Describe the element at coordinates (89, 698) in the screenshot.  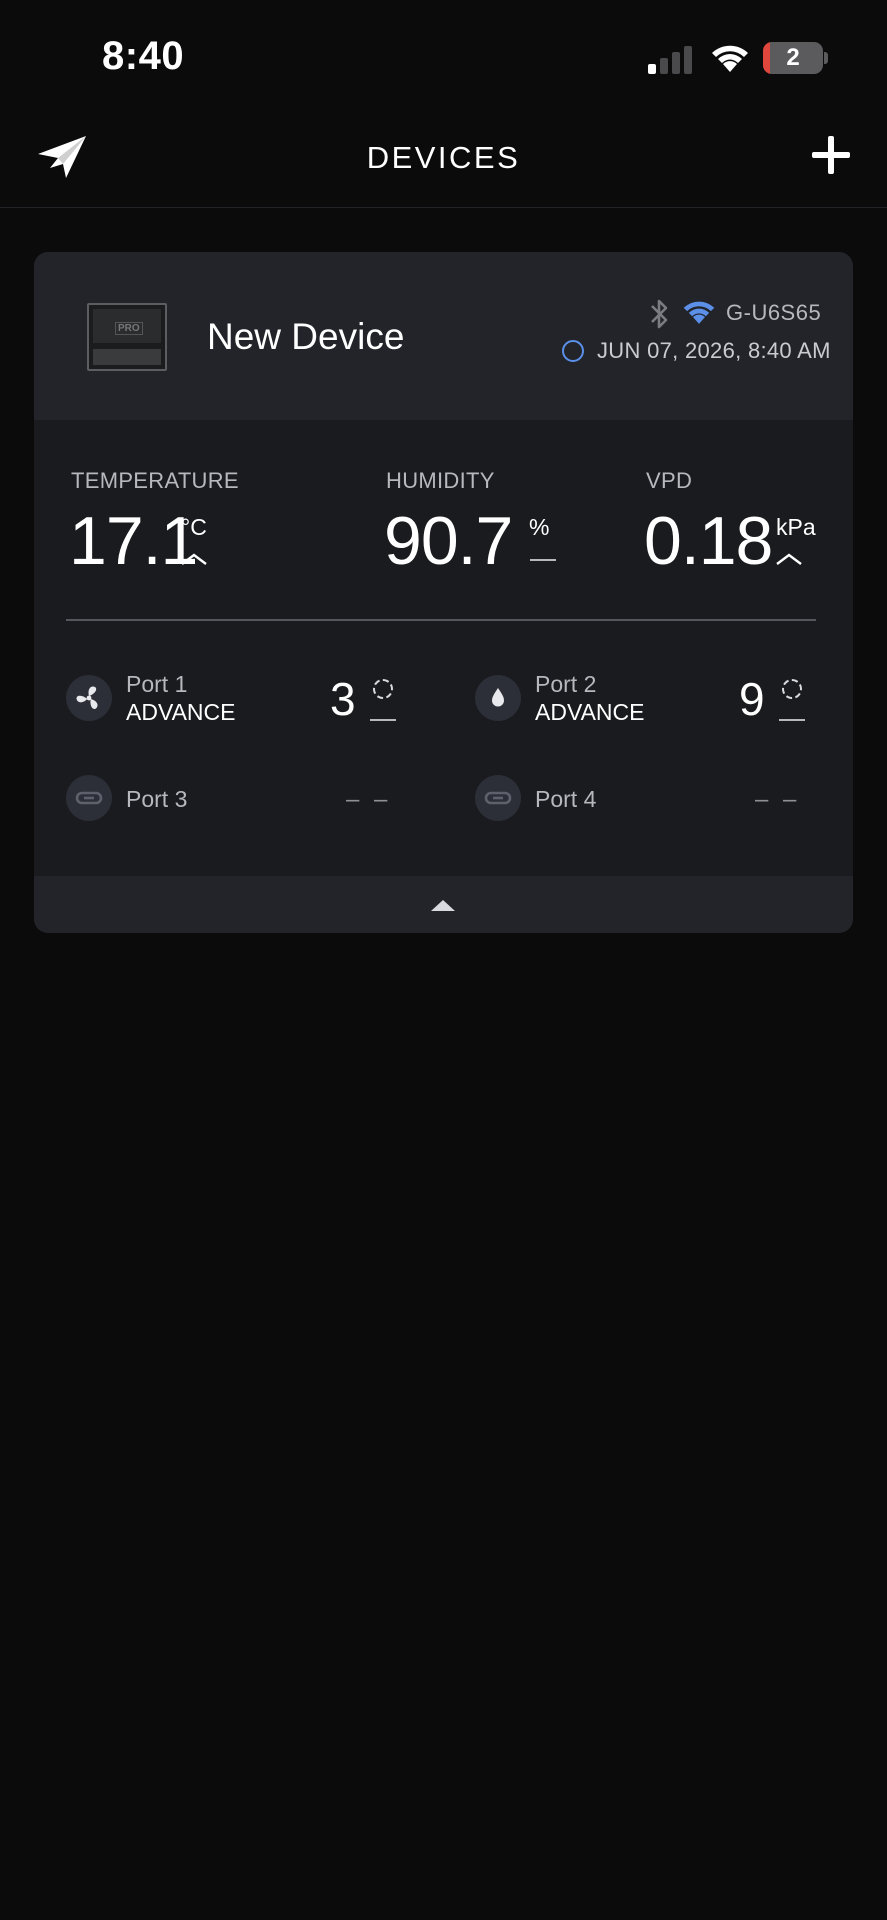
I see `fan-icon` at that location.